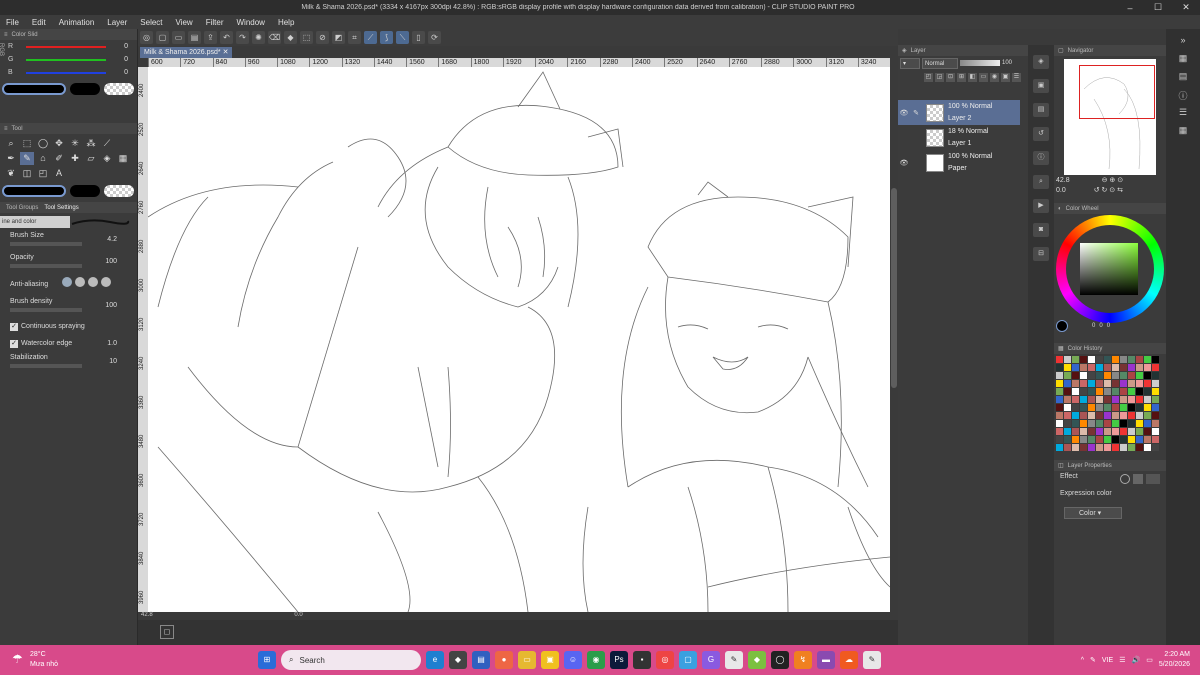 The height and width of the screenshot is (675, 1200). What do you see at coordinates (251, 22) in the screenshot?
I see `menu-window: Window` at bounding box center [251, 22].